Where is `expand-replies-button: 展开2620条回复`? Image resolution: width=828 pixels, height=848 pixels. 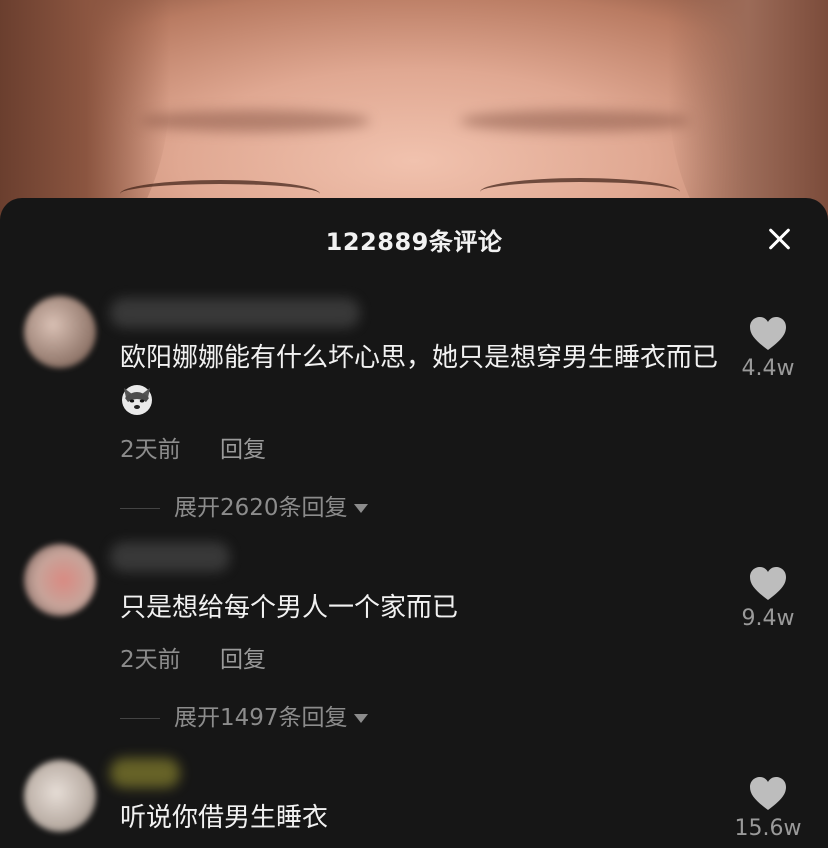
expand-replies-button: 展开2620条回复 is located at coordinates (244, 505).